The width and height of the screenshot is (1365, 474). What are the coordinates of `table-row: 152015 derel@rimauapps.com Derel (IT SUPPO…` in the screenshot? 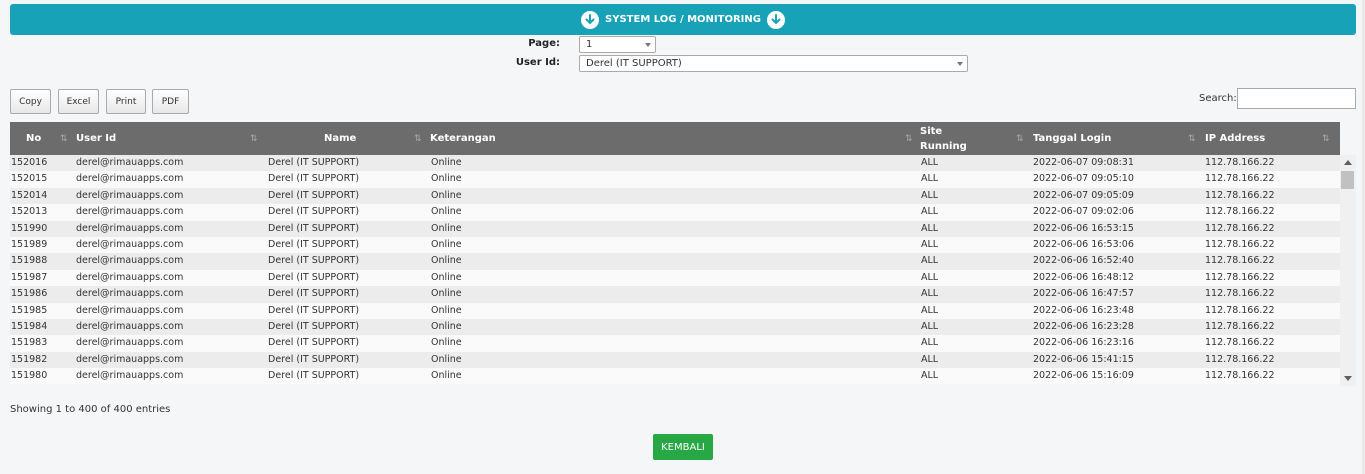 It's located at (675, 179).